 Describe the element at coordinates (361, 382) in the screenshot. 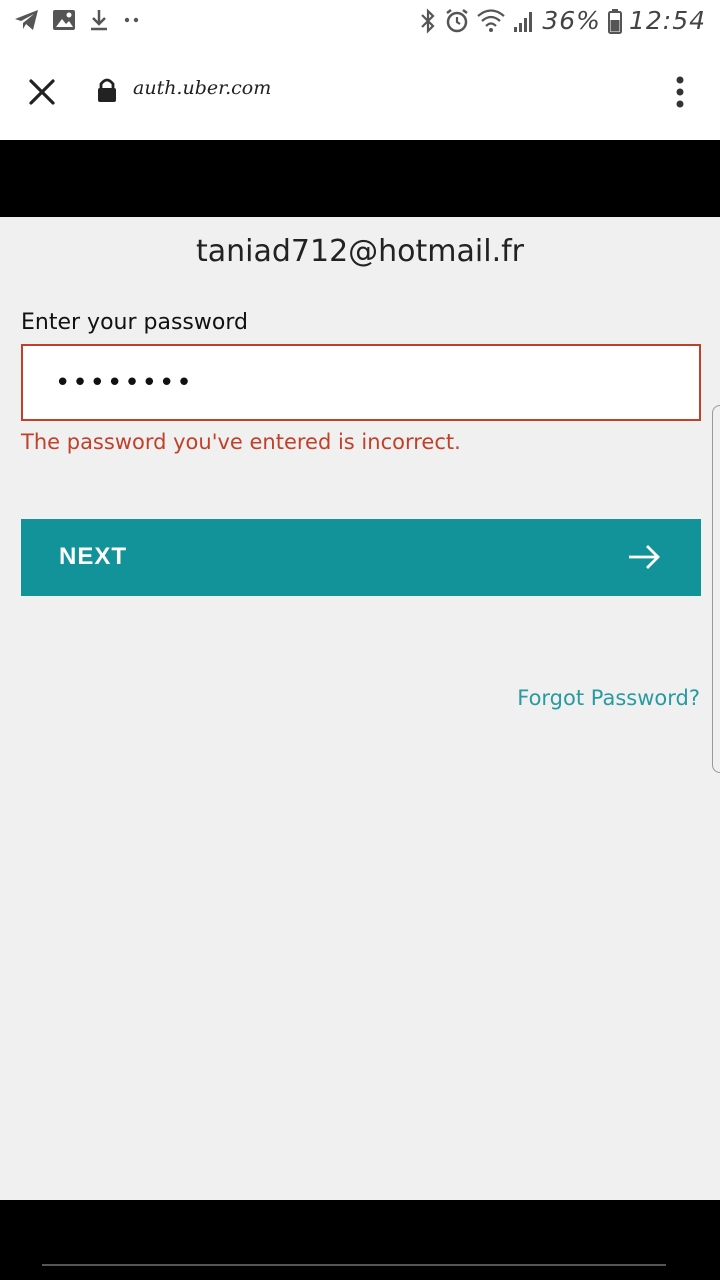

I see `password-input` at that location.